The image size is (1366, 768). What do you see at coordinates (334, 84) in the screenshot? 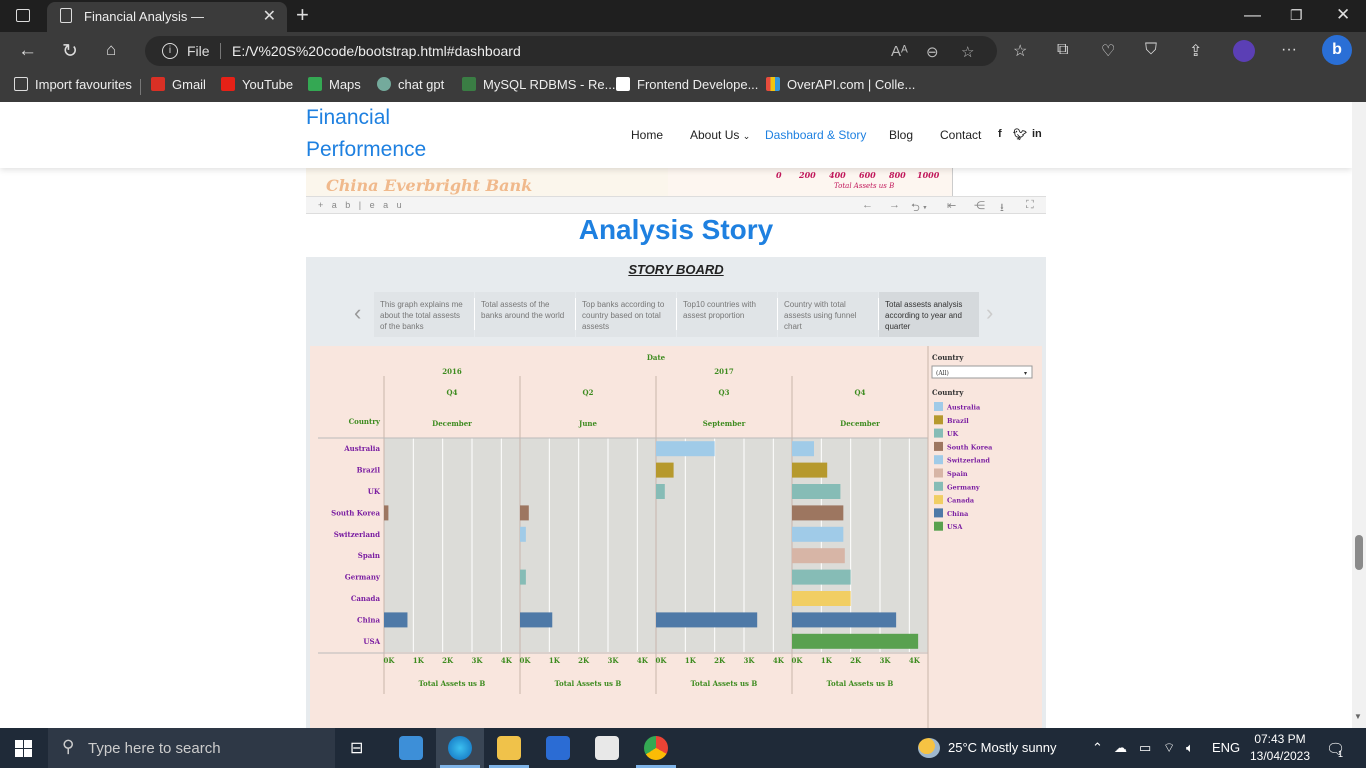
I see `bookmark-maps: Maps` at bounding box center [334, 84].